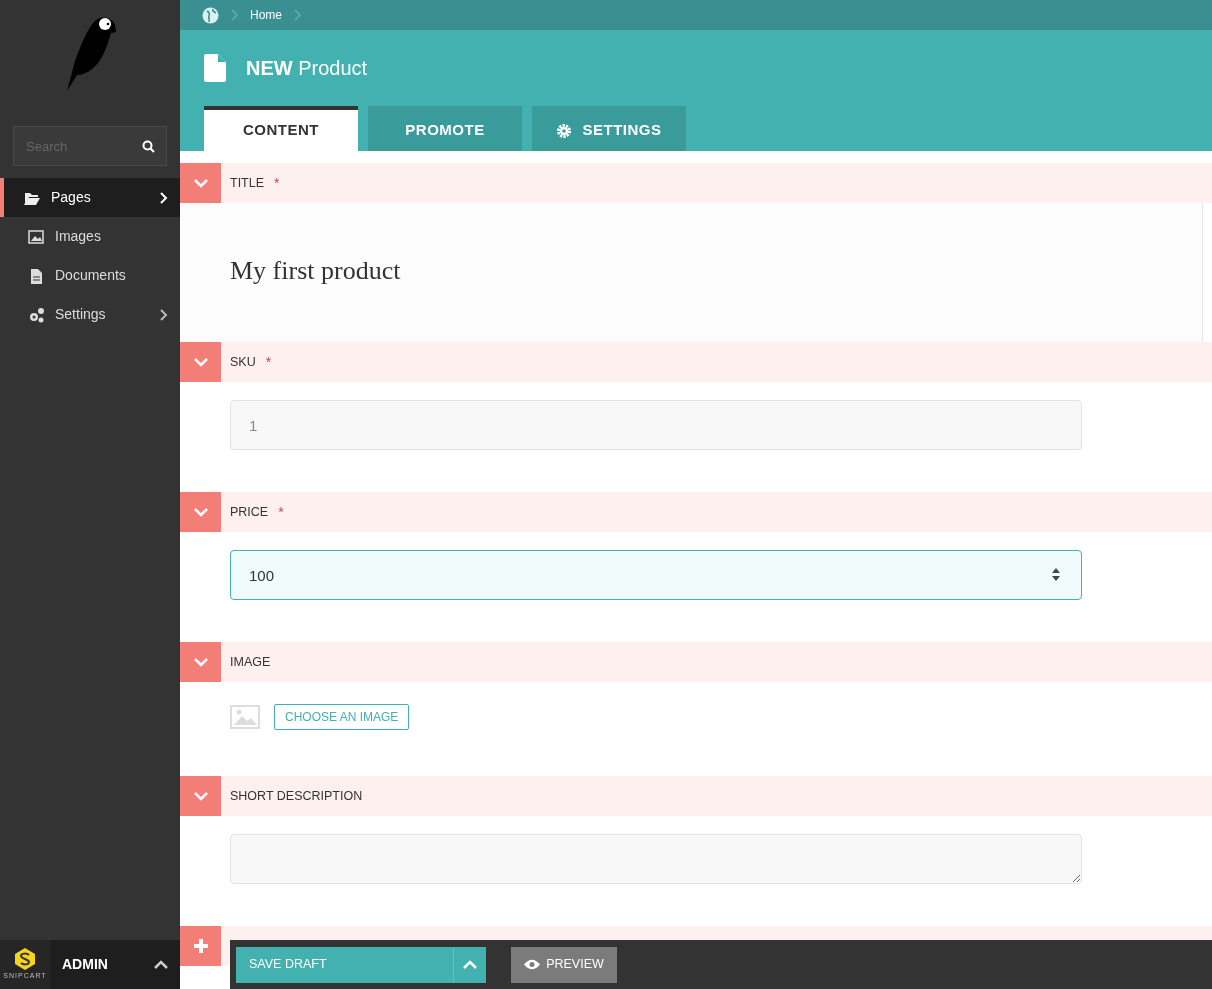  Describe the element at coordinates (36, 236) in the screenshot. I see `image-icon` at that location.